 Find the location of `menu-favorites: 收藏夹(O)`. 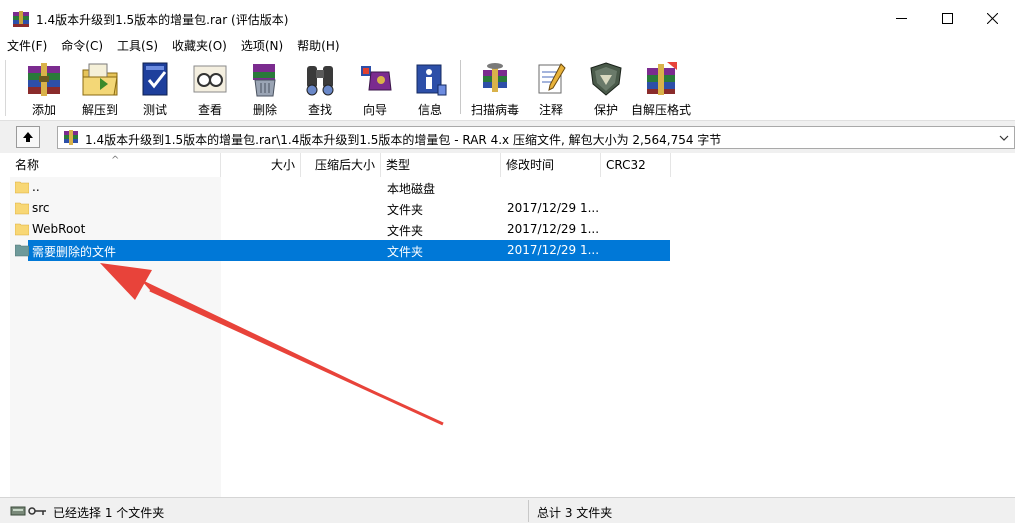

menu-favorites: 收藏夹(O) is located at coordinates (199, 46).